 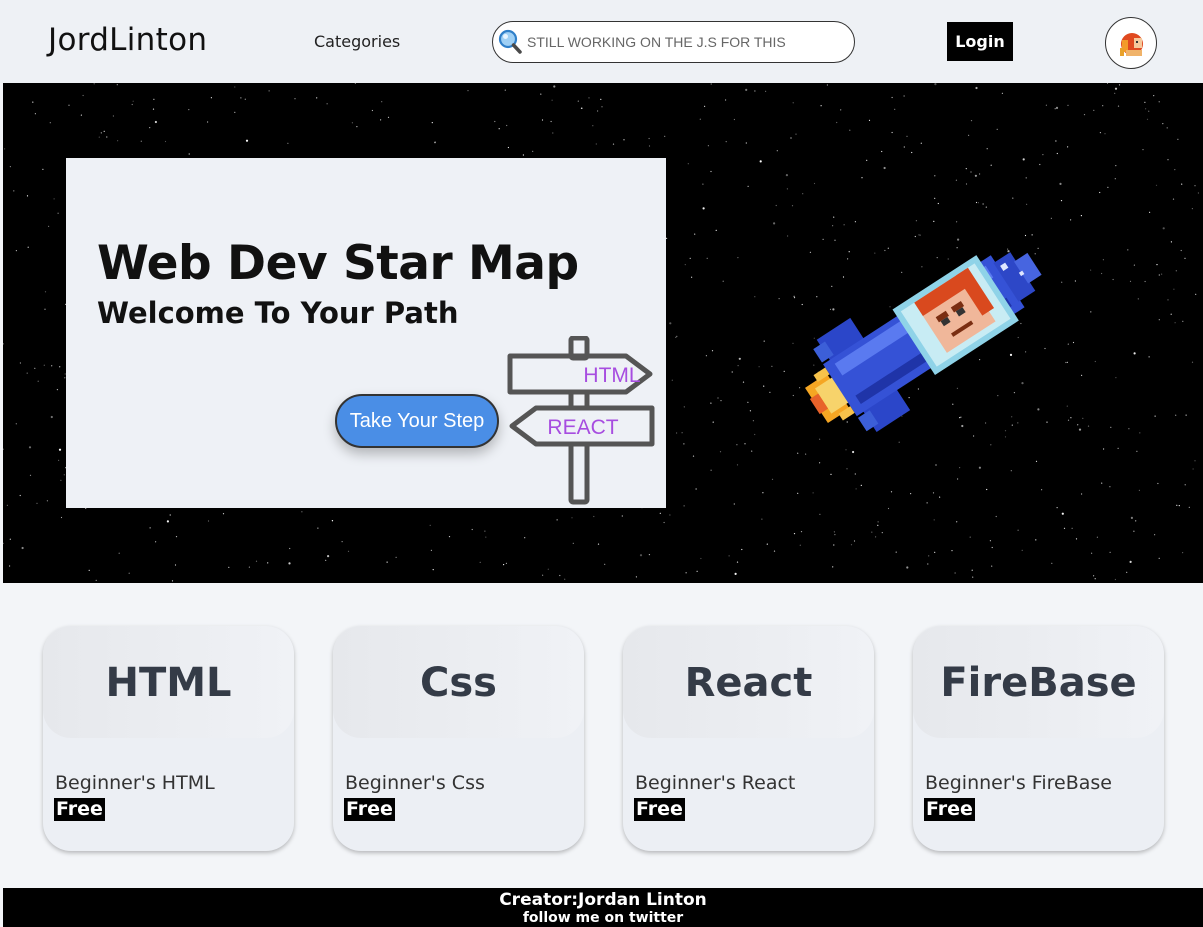 I want to click on login-button: Login, so click(x=980, y=41).